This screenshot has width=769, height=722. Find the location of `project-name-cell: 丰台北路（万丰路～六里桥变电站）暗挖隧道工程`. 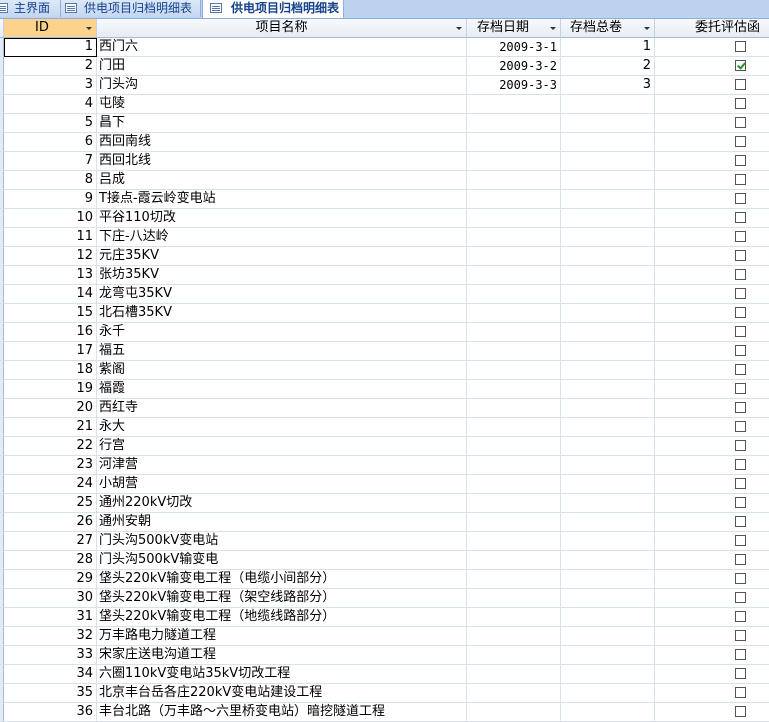

project-name-cell: 丰台北路（万丰路～六里桥变电站）暗挖隧道工程 is located at coordinates (282, 712).